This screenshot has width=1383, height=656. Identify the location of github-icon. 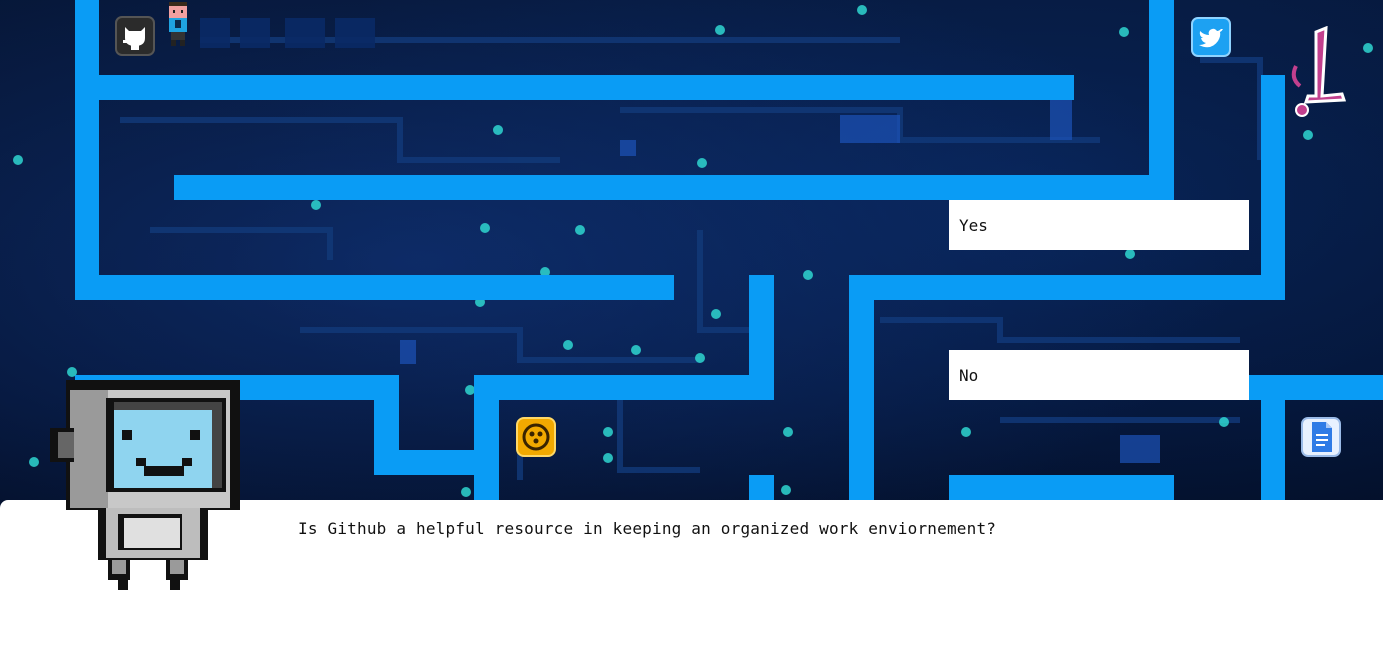
(135, 36).